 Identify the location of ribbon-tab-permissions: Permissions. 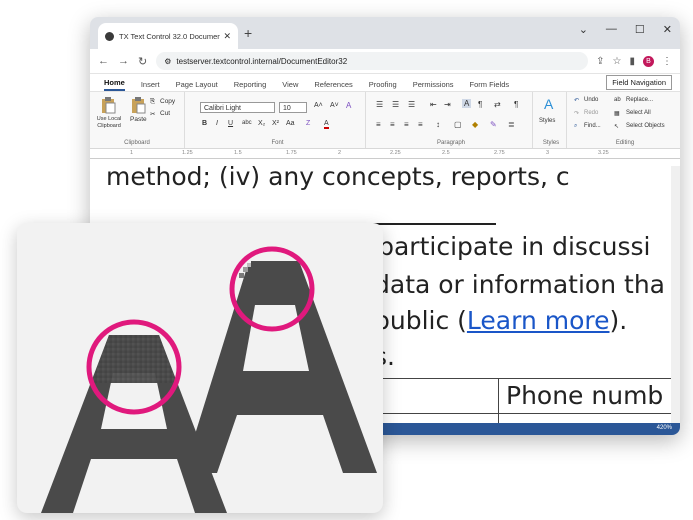
(433, 85).